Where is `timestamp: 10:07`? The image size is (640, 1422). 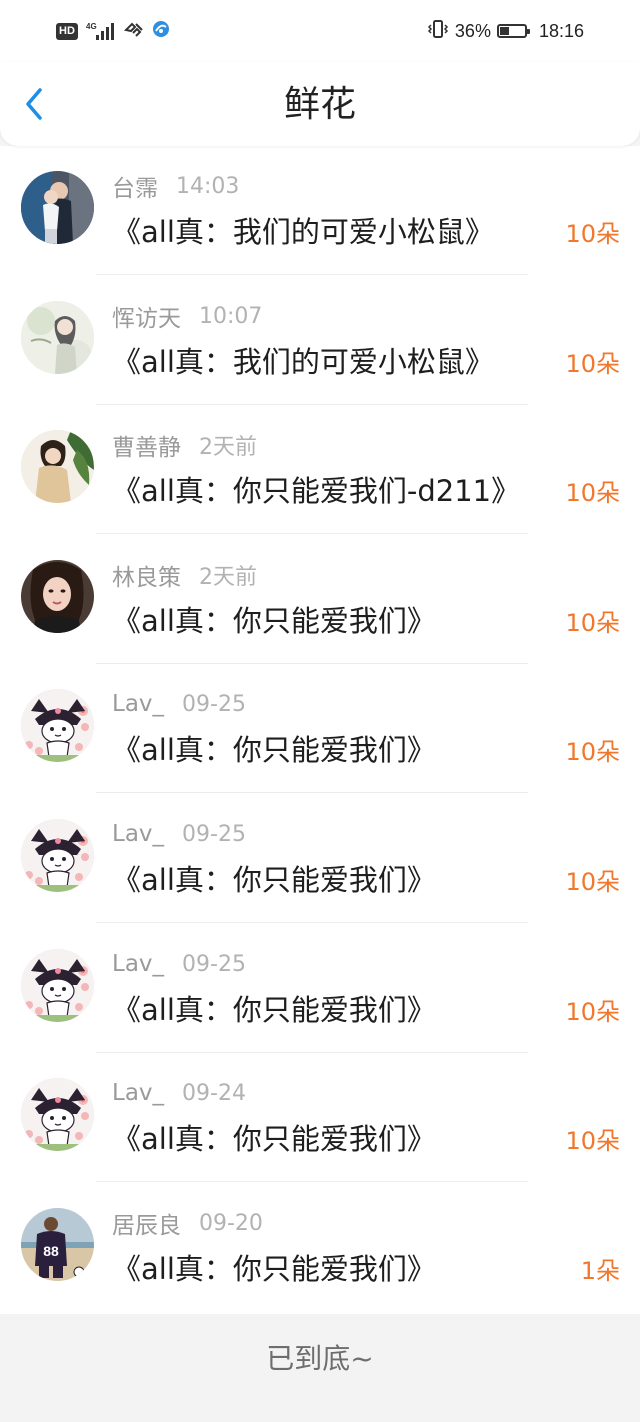
timestamp: 10:07 is located at coordinates (231, 316).